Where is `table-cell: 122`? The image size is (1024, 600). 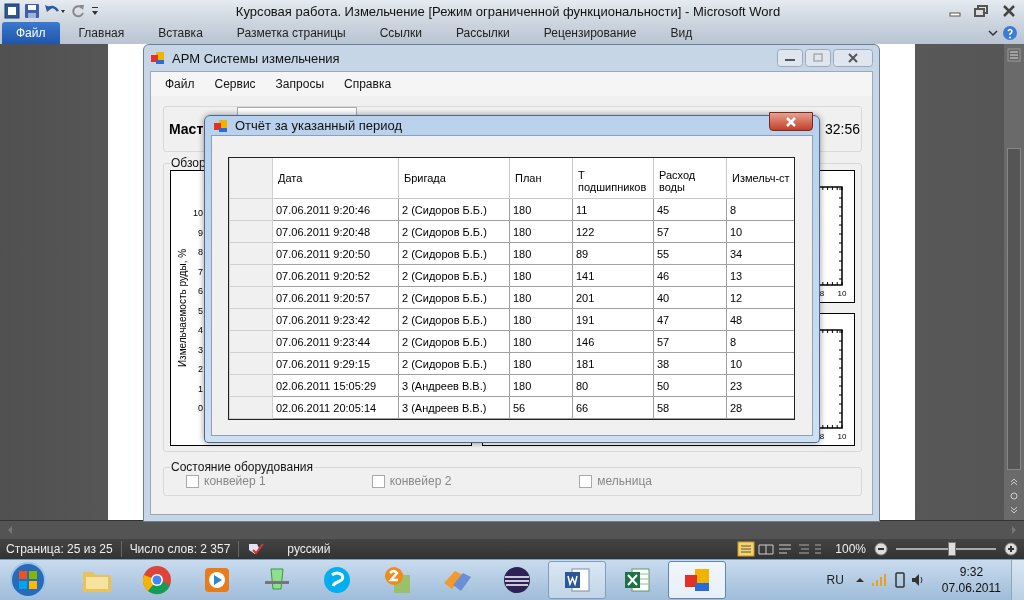
table-cell: 122 is located at coordinates (613, 231).